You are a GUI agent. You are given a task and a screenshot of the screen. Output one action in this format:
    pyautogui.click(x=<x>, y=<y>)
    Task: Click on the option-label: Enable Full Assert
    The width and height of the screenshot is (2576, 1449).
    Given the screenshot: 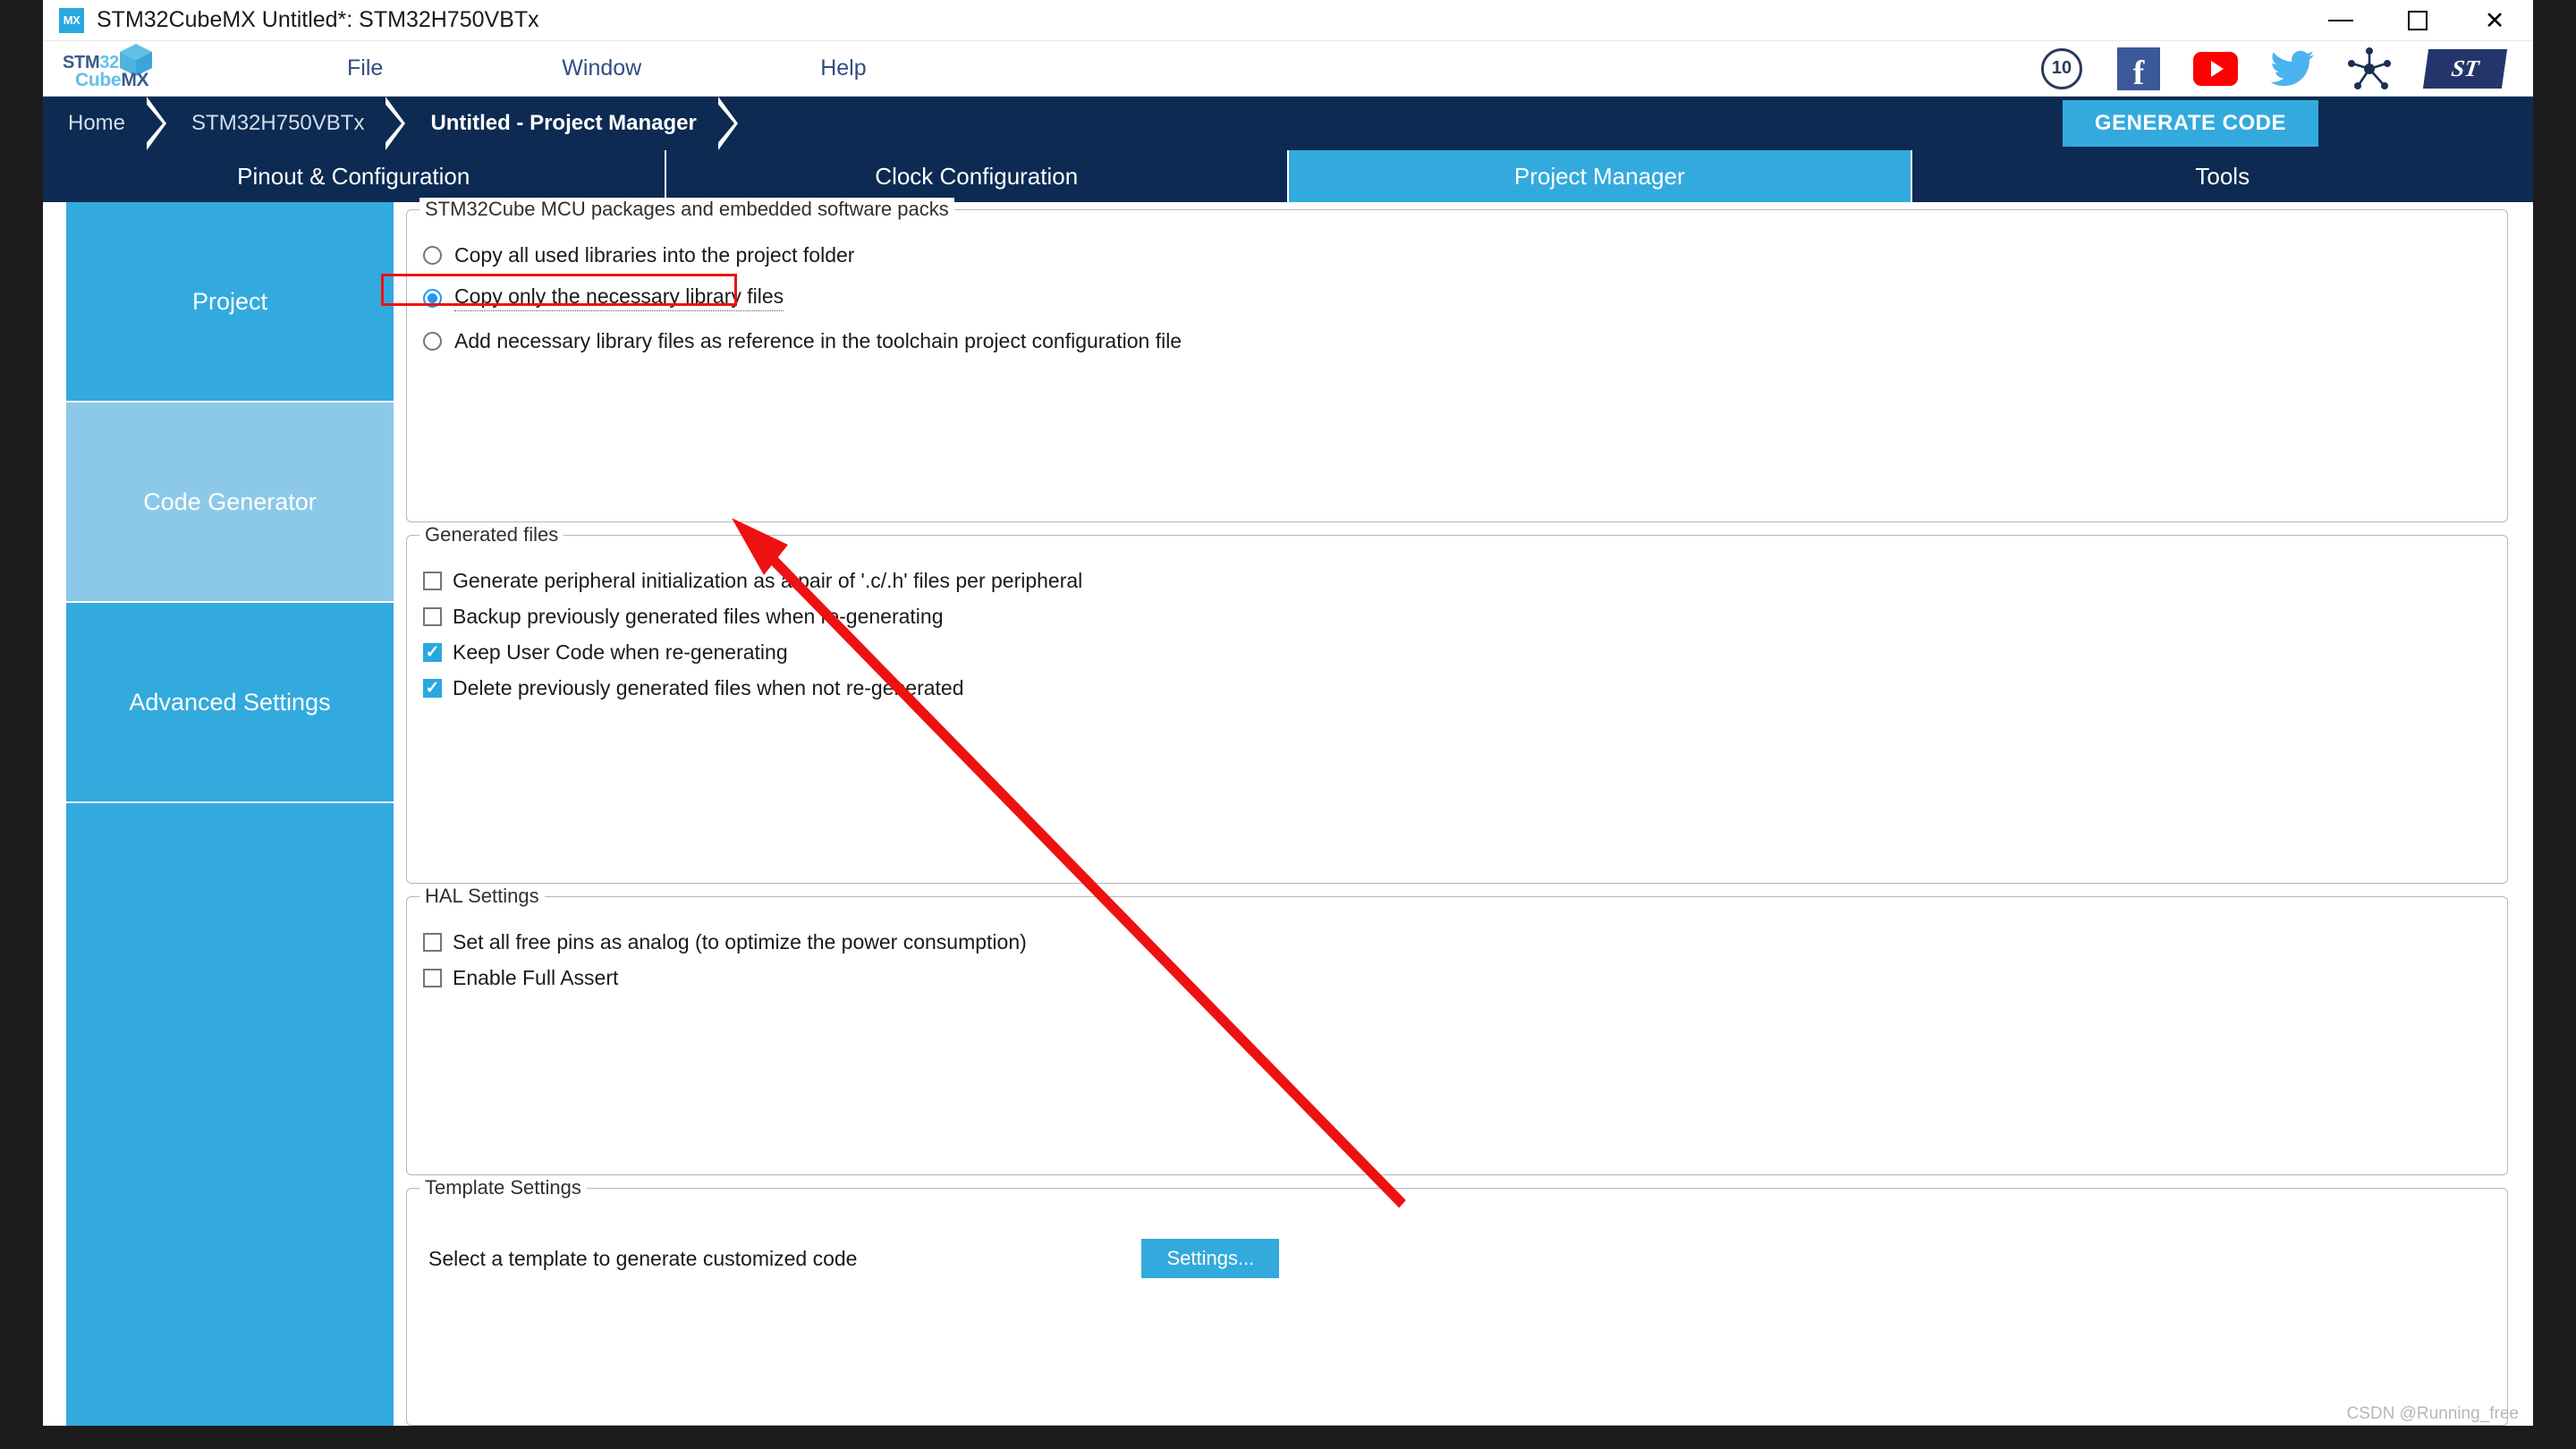 What is the action you would take?
    pyautogui.click(x=536, y=977)
    